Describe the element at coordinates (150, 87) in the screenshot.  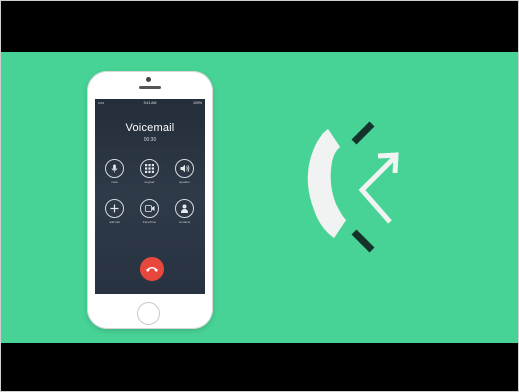
I see `earpiece-speaker` at that location.